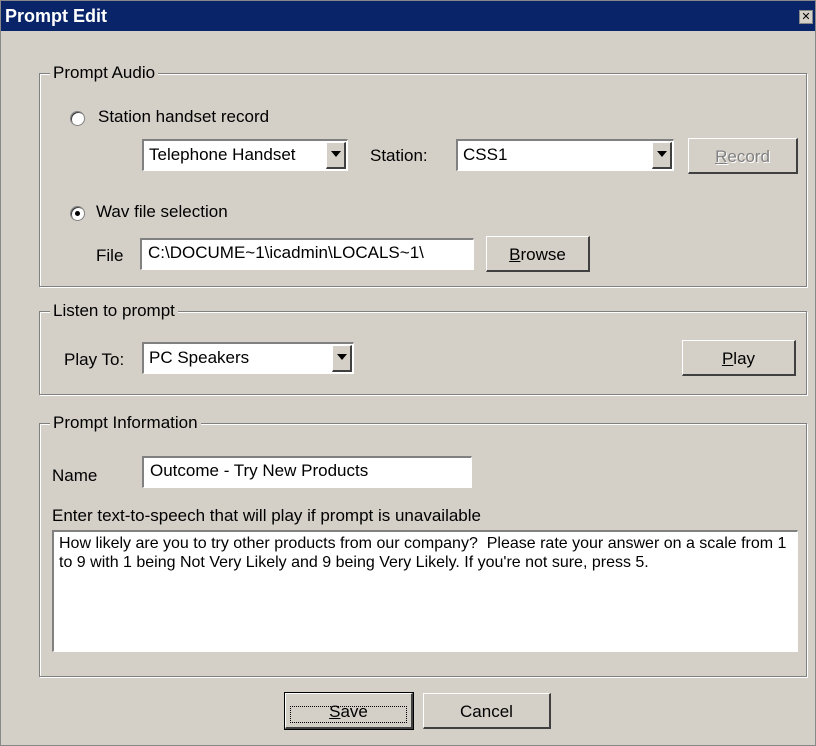 The image size is (816, 746). I want to click on browse-button-label: Browse, so click(537, 254).